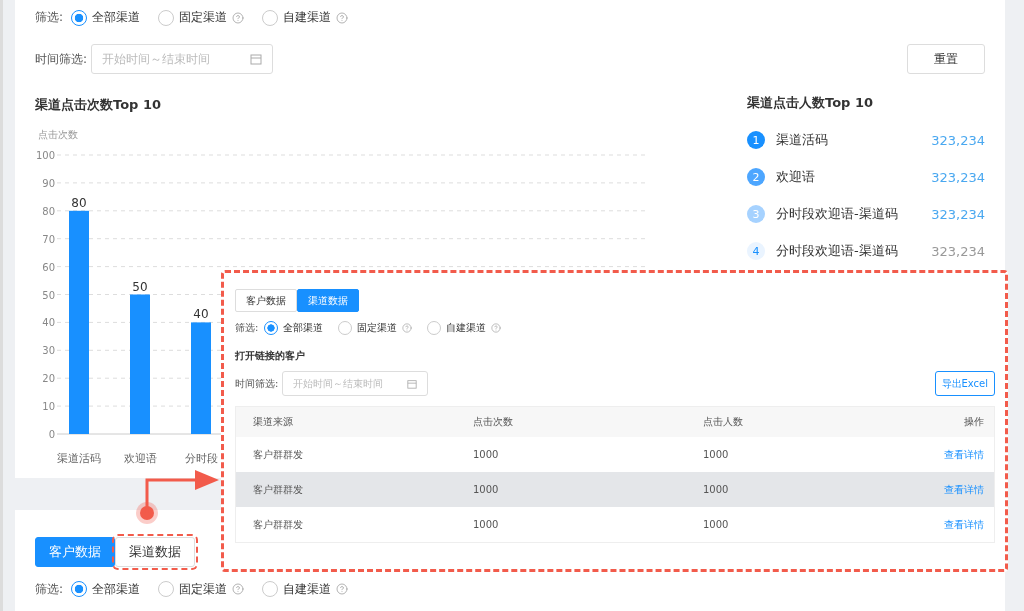 The height and width of the screenshot is (611, 1024). What do you see at coordinates (273, 422) in the screenshot?
I see `column-header: 渠道来源` at bounding box center [273, 422].